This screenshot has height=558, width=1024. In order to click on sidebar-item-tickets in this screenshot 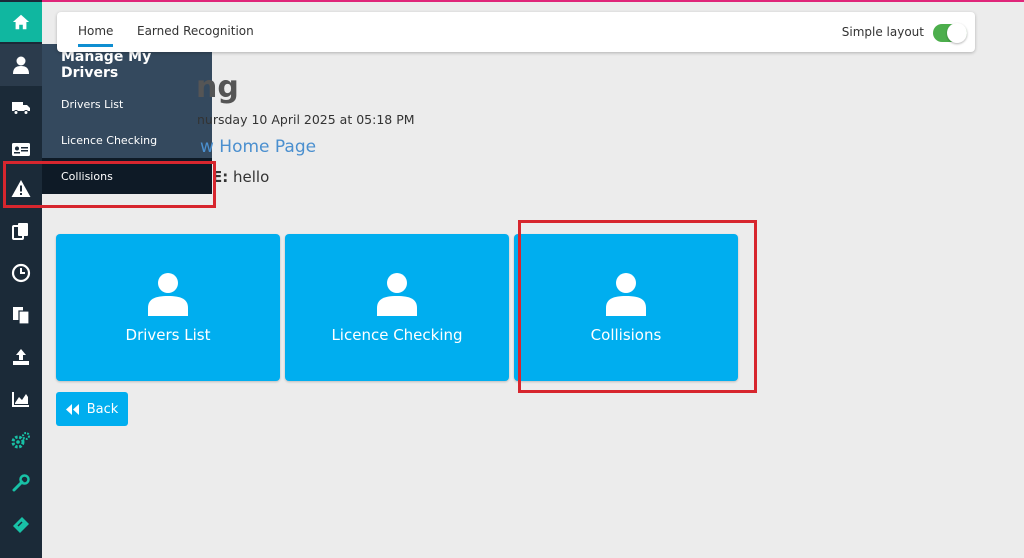, I will do `click(21, 525)`.